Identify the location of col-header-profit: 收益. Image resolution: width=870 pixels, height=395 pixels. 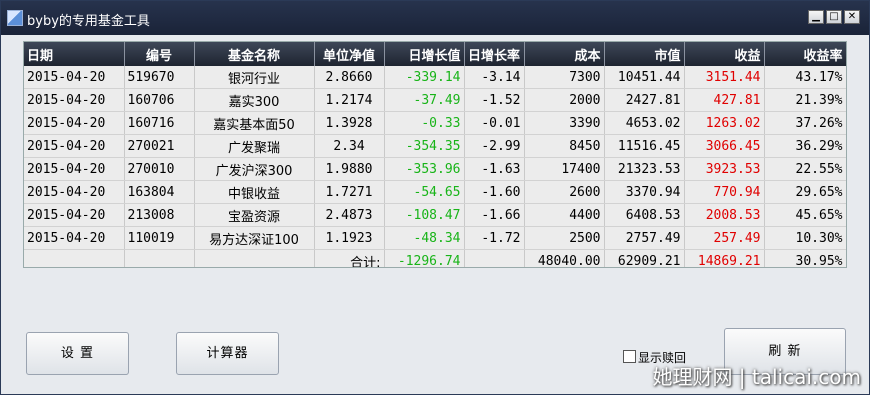
(724, 54).